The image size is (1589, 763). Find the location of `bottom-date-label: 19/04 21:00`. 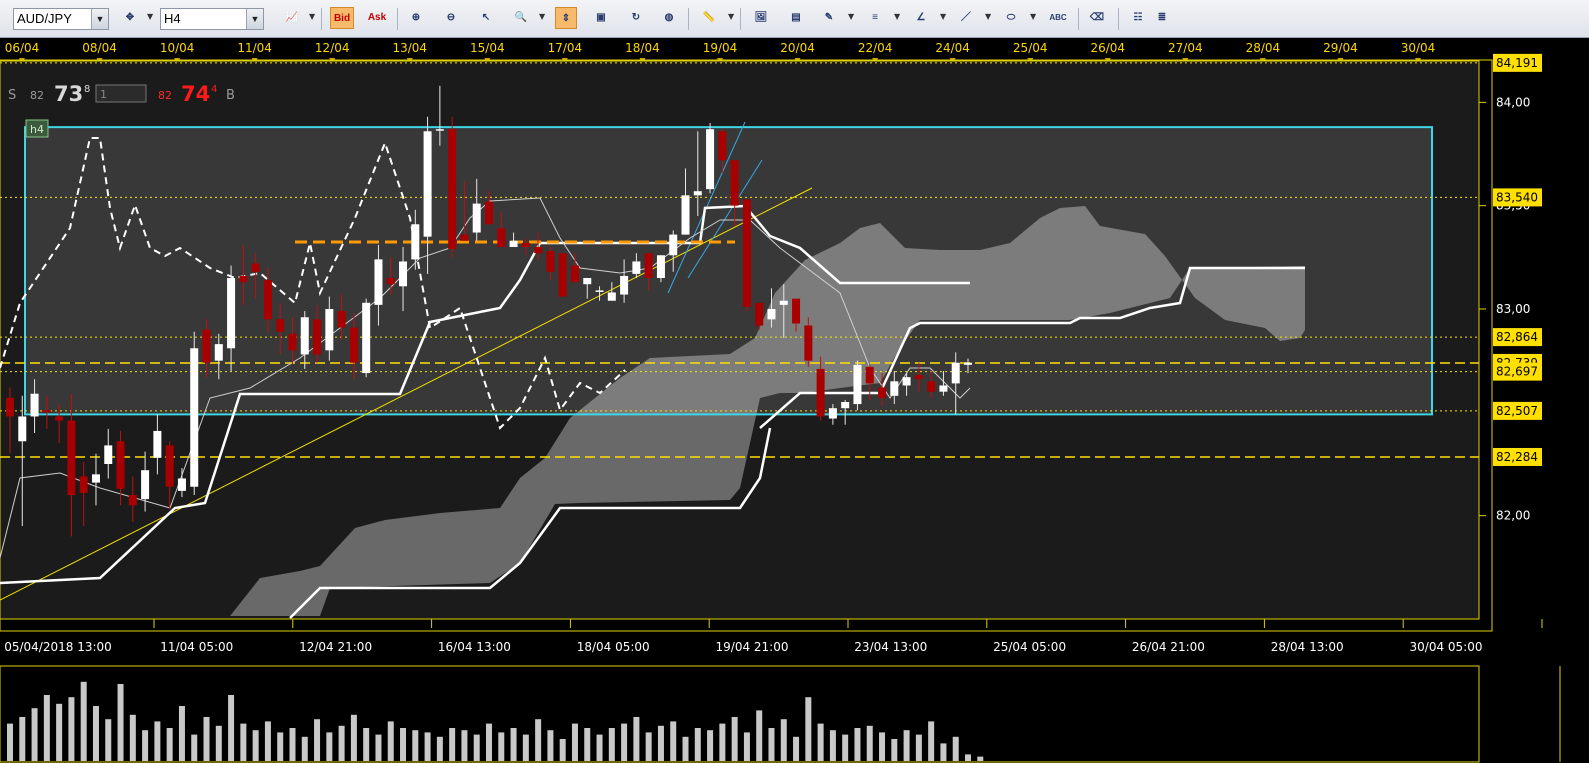

bottom-date-label: 19/04 21:00 is located at coordinates (752, 647).